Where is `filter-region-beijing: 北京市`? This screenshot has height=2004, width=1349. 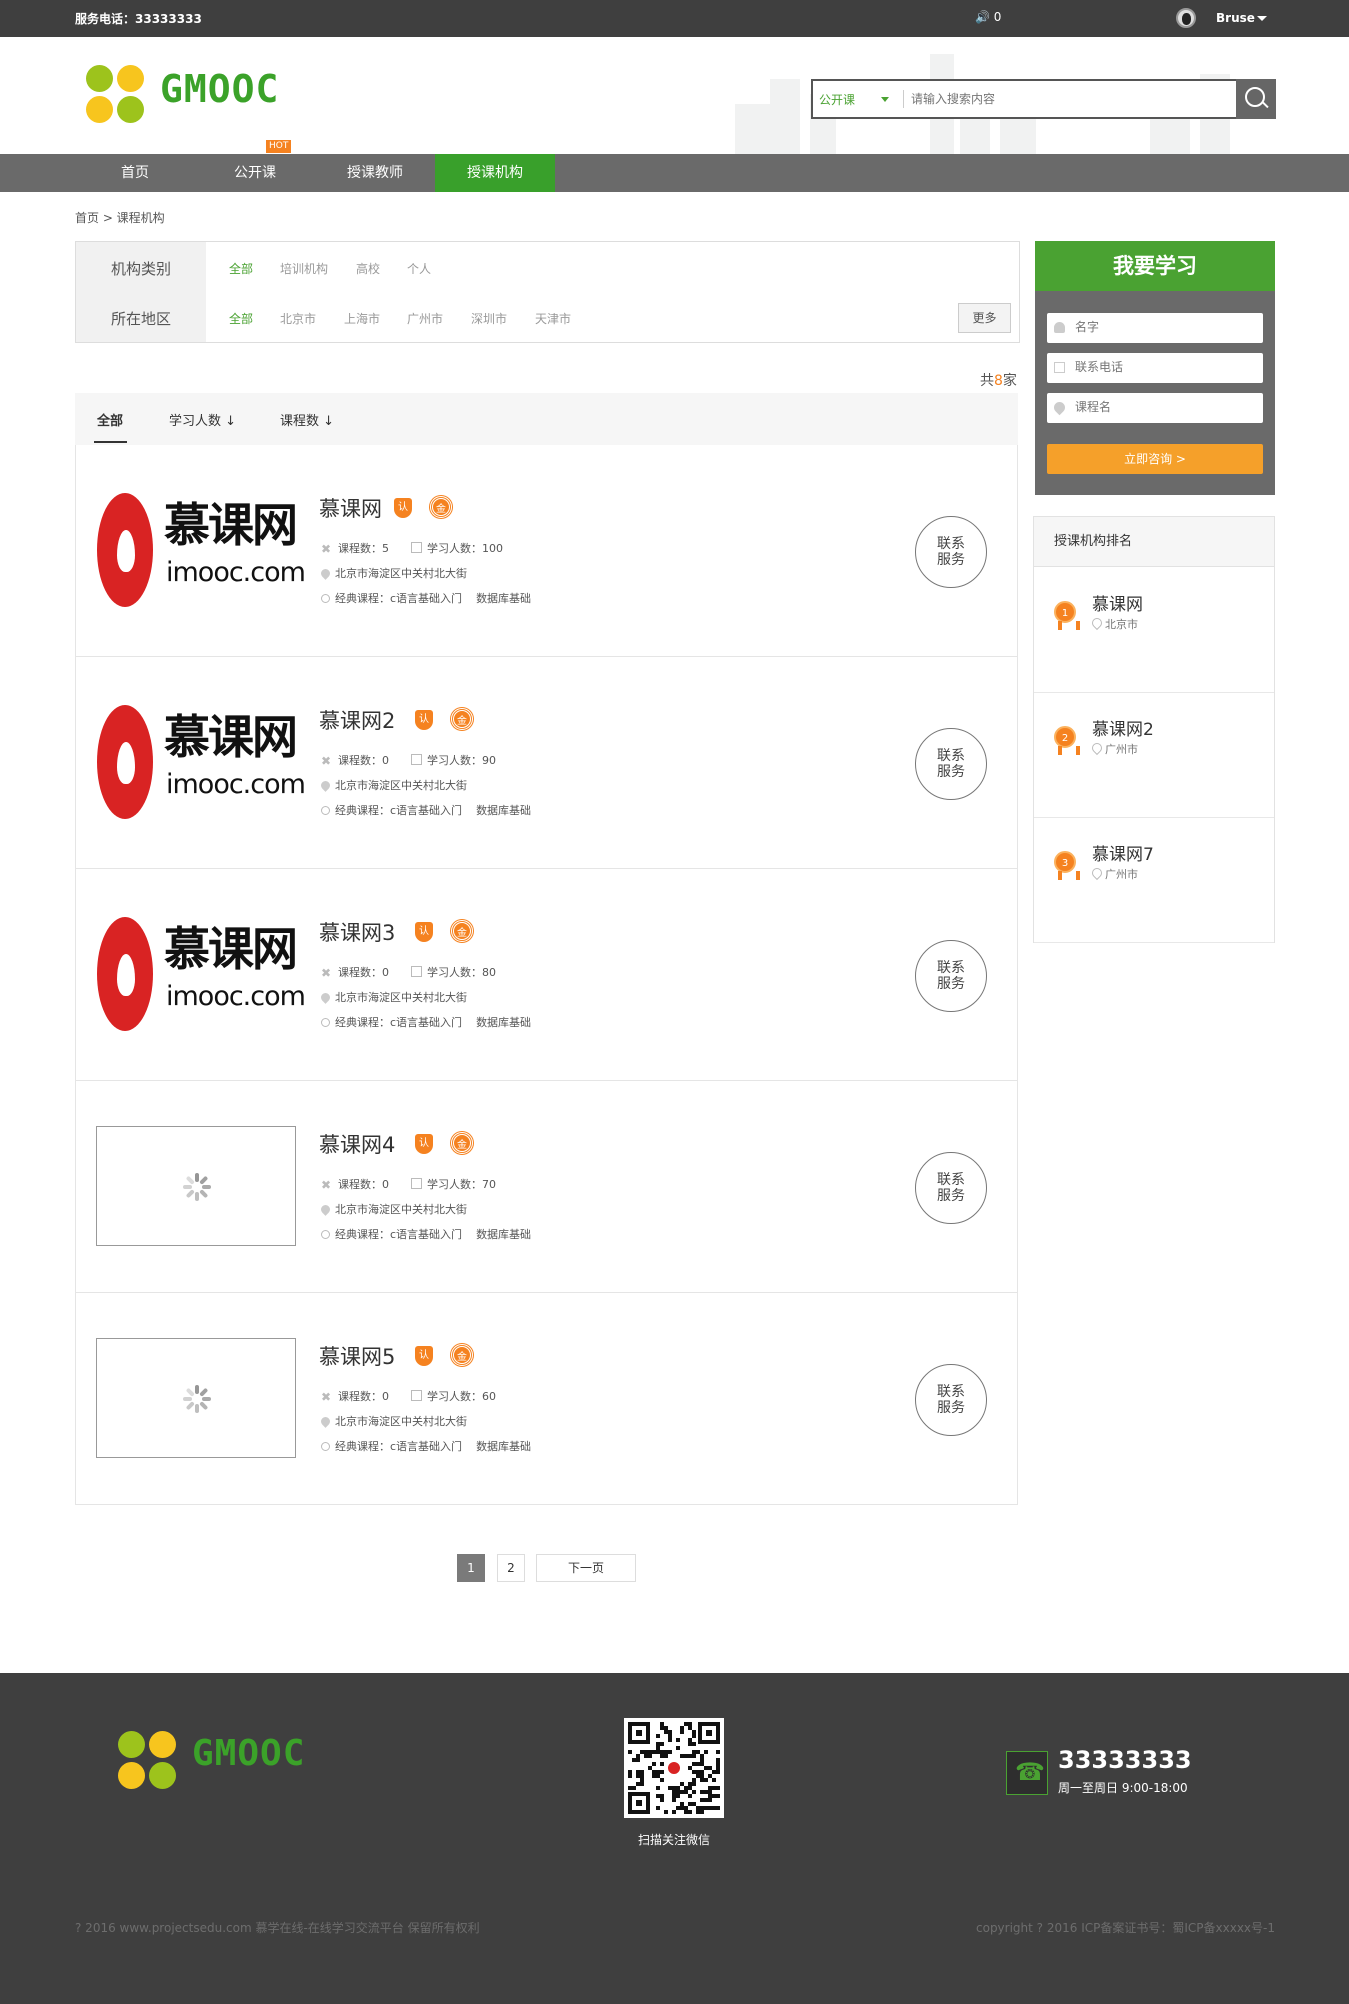 filter-region-beijing: 北京市 is located at coordinates (298, 318).